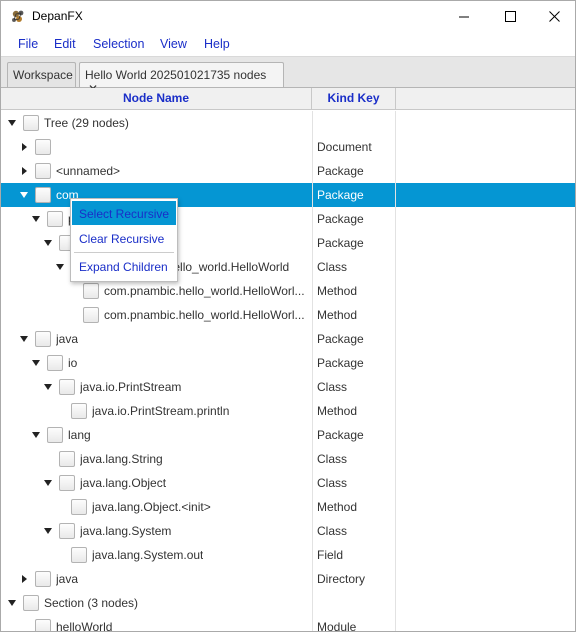 The image size is (576, 632). Describe the element at coordinates (41, 74) in the screenshot. I see `tab-workspace: Workspace` at that location.